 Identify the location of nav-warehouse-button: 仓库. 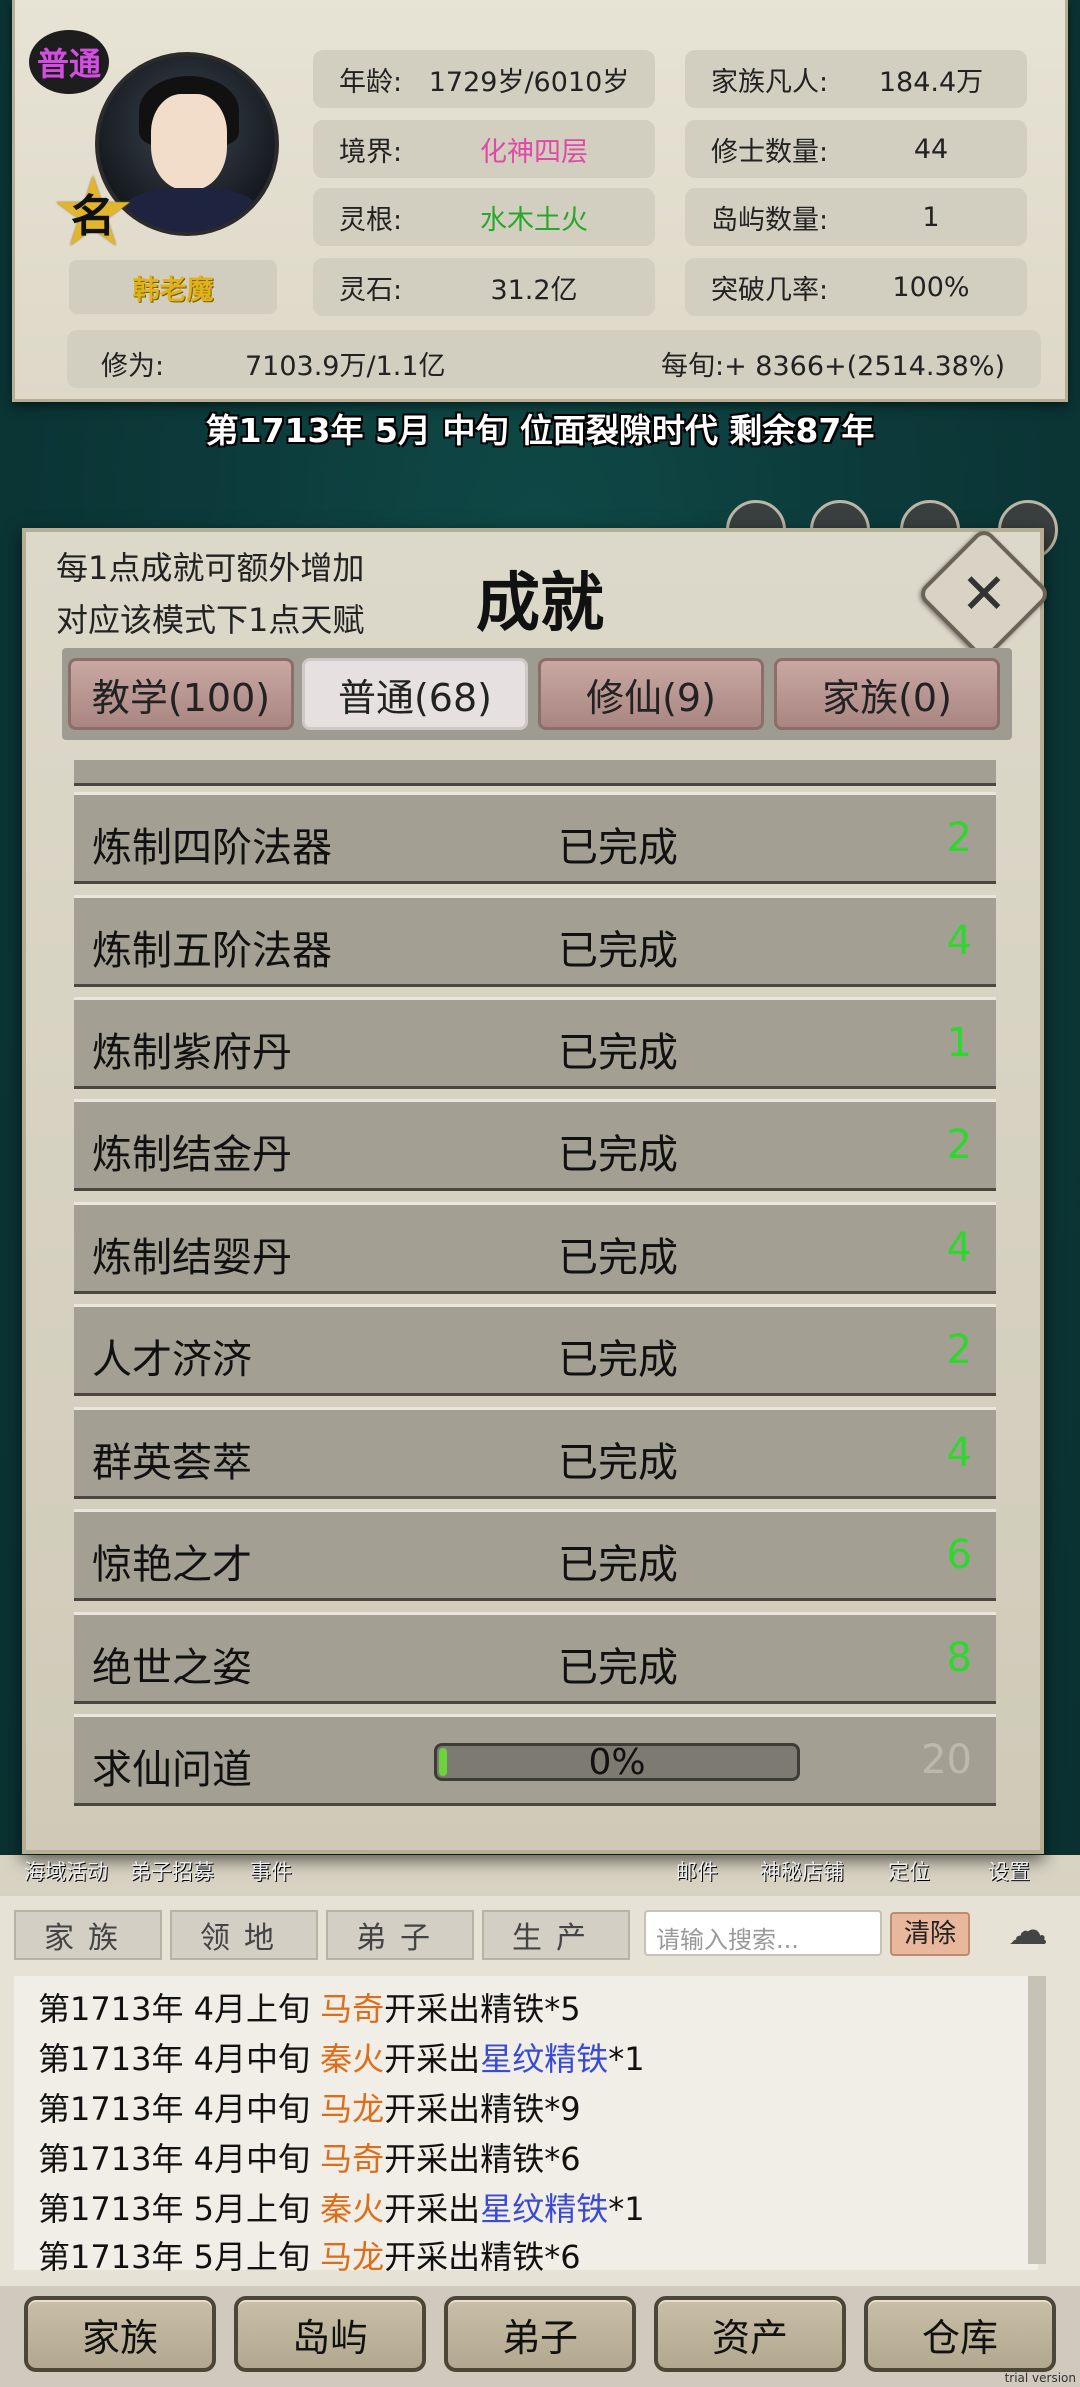
(960, 2334).